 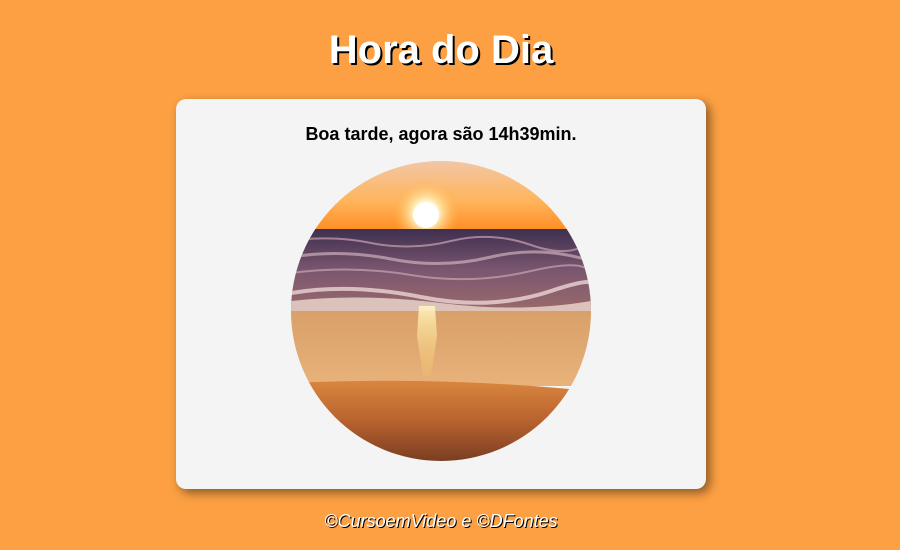 What do you see at coordinates (441, 50) in the screenshot?
I see `page-title: Hora do Dia` at bounding box center [441, 50].